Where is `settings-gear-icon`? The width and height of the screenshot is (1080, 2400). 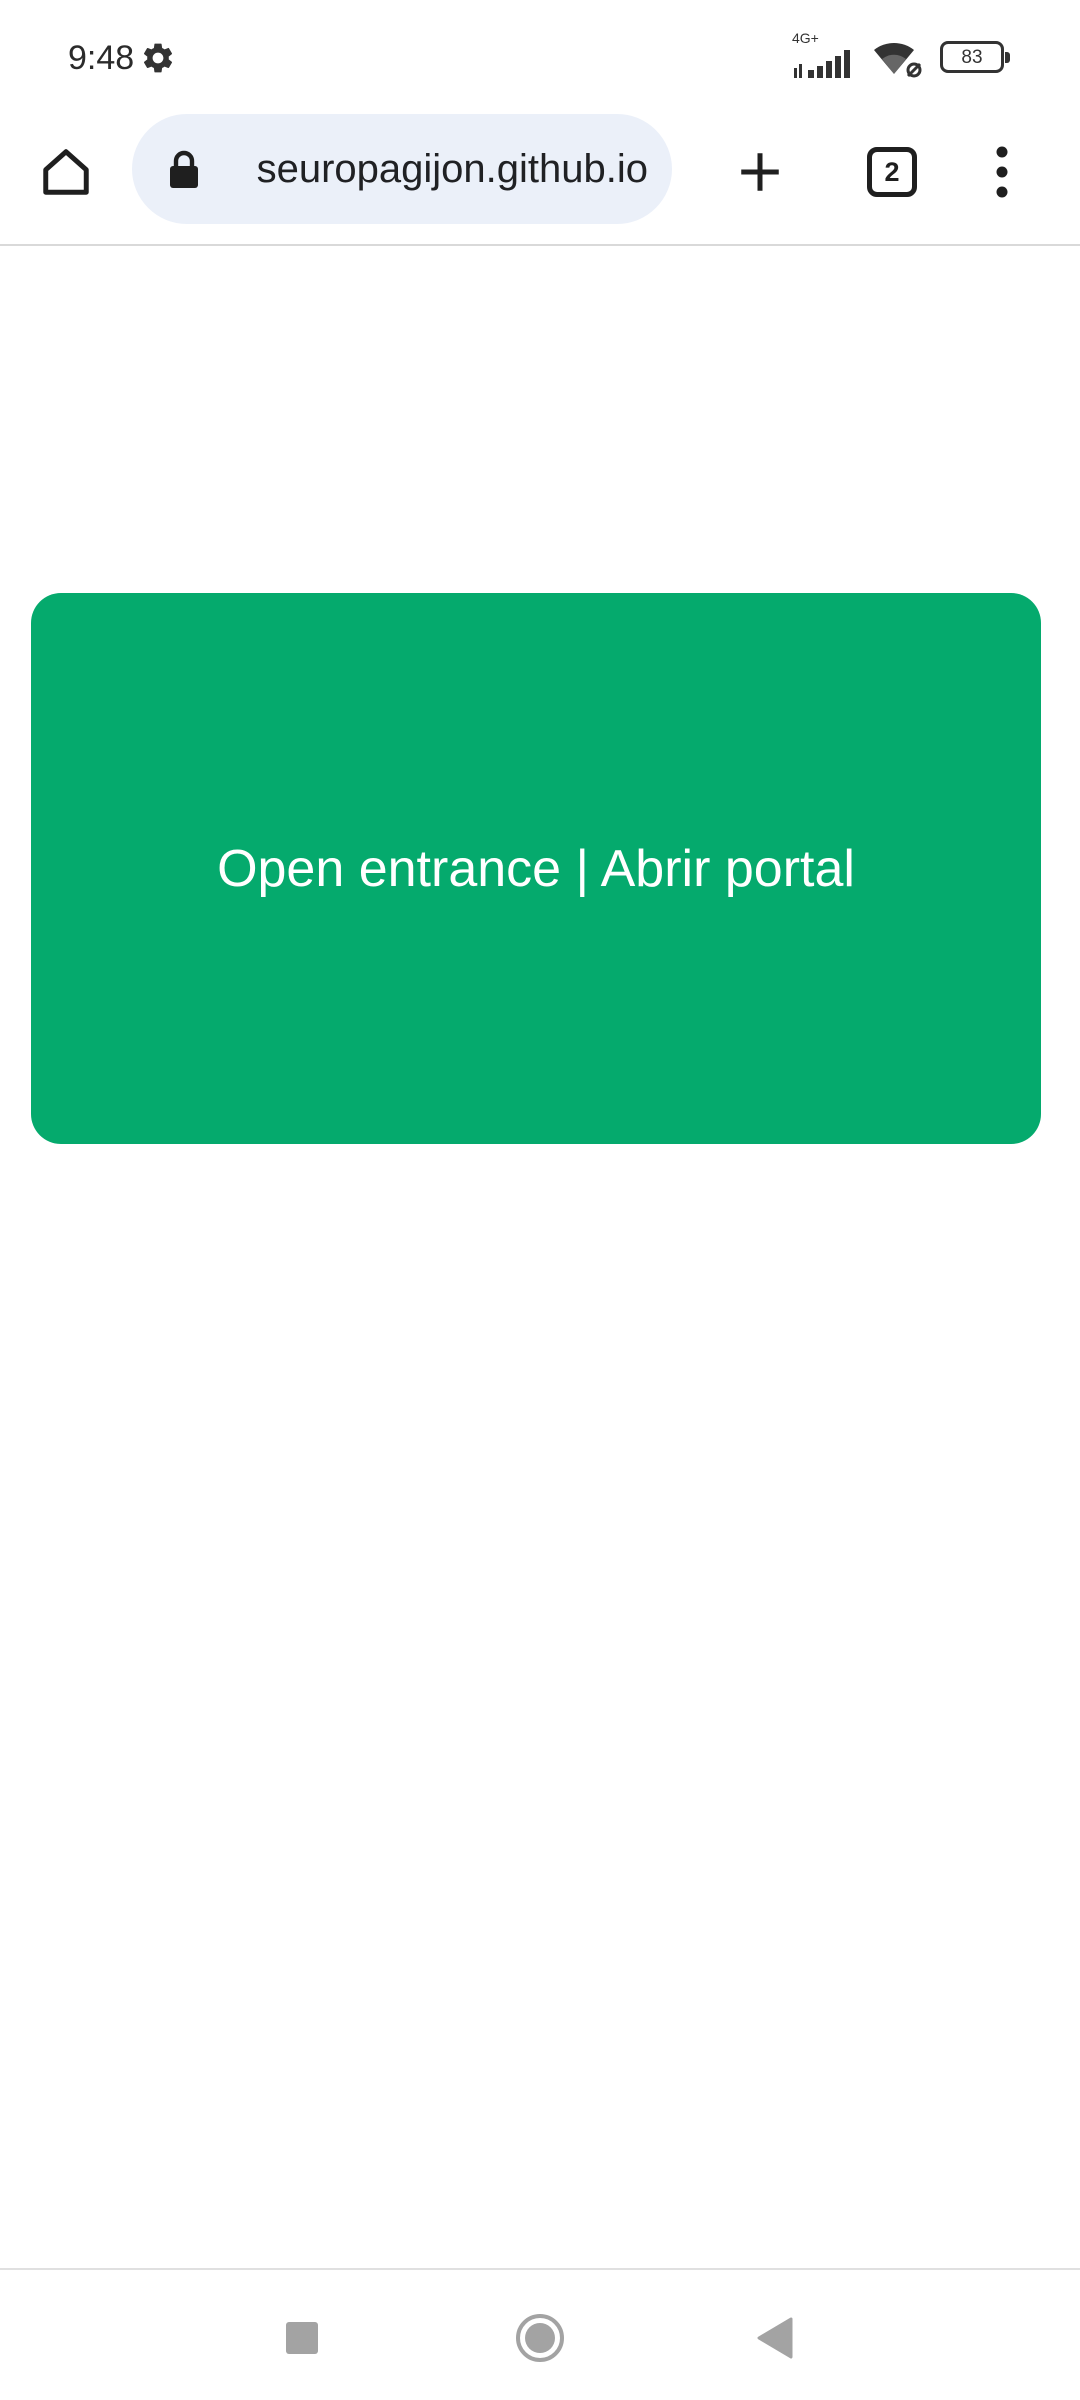 settings-gear-icon is located at coordinates (158, 58).